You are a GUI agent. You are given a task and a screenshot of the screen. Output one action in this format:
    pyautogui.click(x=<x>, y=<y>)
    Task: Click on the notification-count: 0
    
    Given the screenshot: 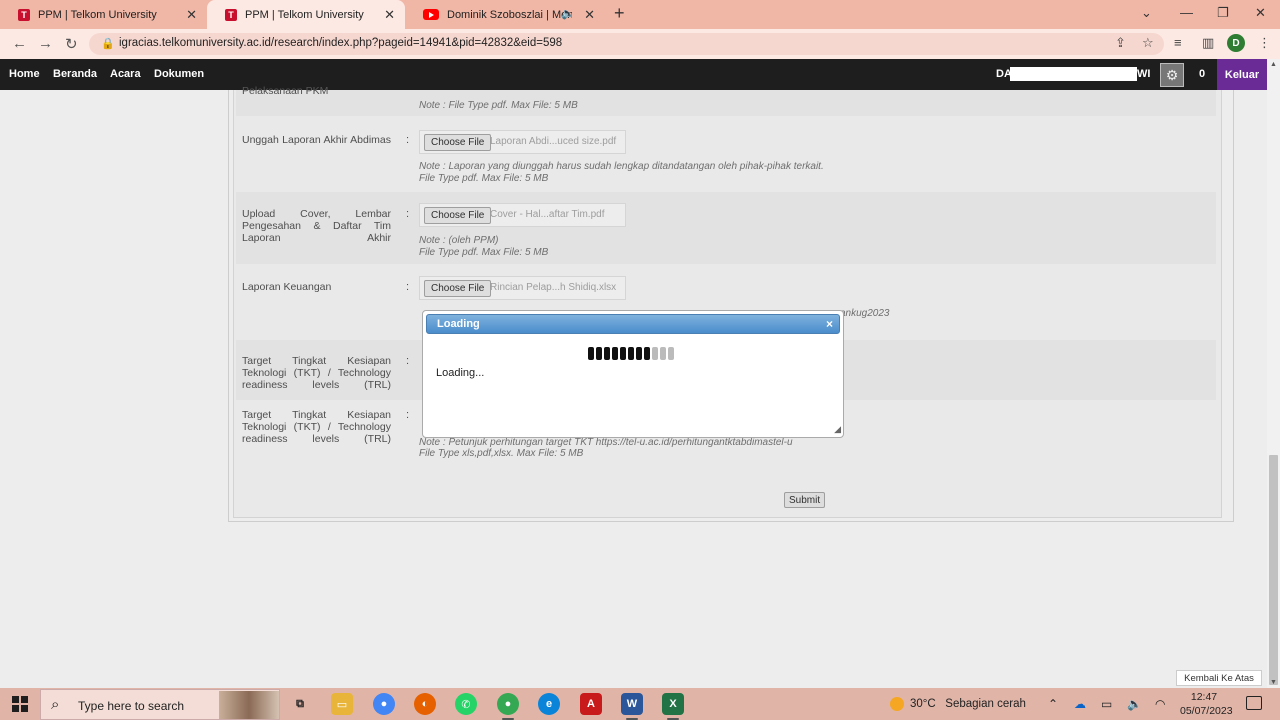 What is the action you would take?
    pyautogui.click(x=1202, y=74)
    